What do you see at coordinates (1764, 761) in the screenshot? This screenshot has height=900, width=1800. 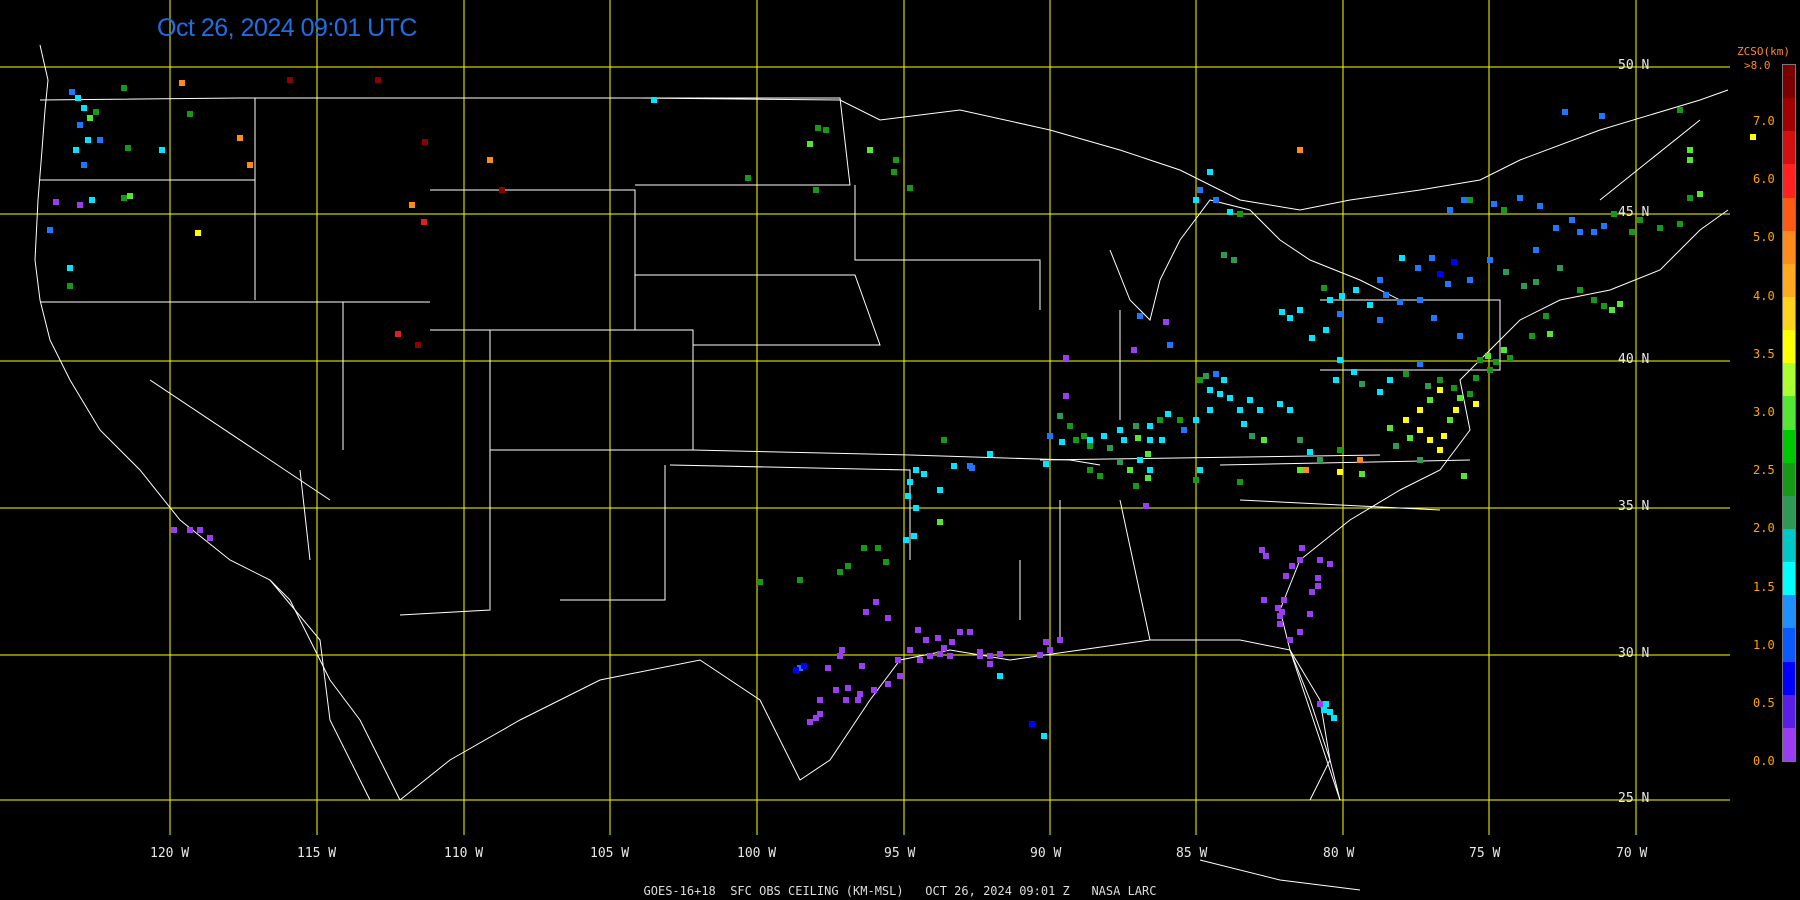 I see `colorbar-tick-label: 0.0` at bounding box center [1764, 761].